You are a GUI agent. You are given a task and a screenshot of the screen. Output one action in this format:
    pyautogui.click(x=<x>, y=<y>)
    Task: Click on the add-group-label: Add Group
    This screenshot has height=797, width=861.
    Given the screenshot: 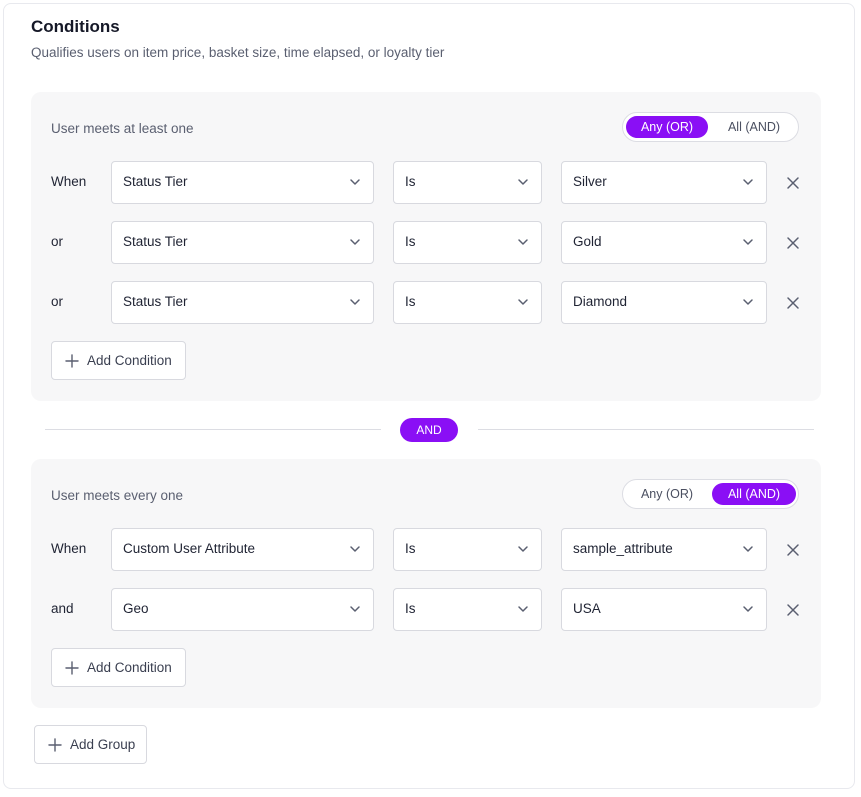 What is the action you would take?
    pyautogui.click(x=103, y=744)
    